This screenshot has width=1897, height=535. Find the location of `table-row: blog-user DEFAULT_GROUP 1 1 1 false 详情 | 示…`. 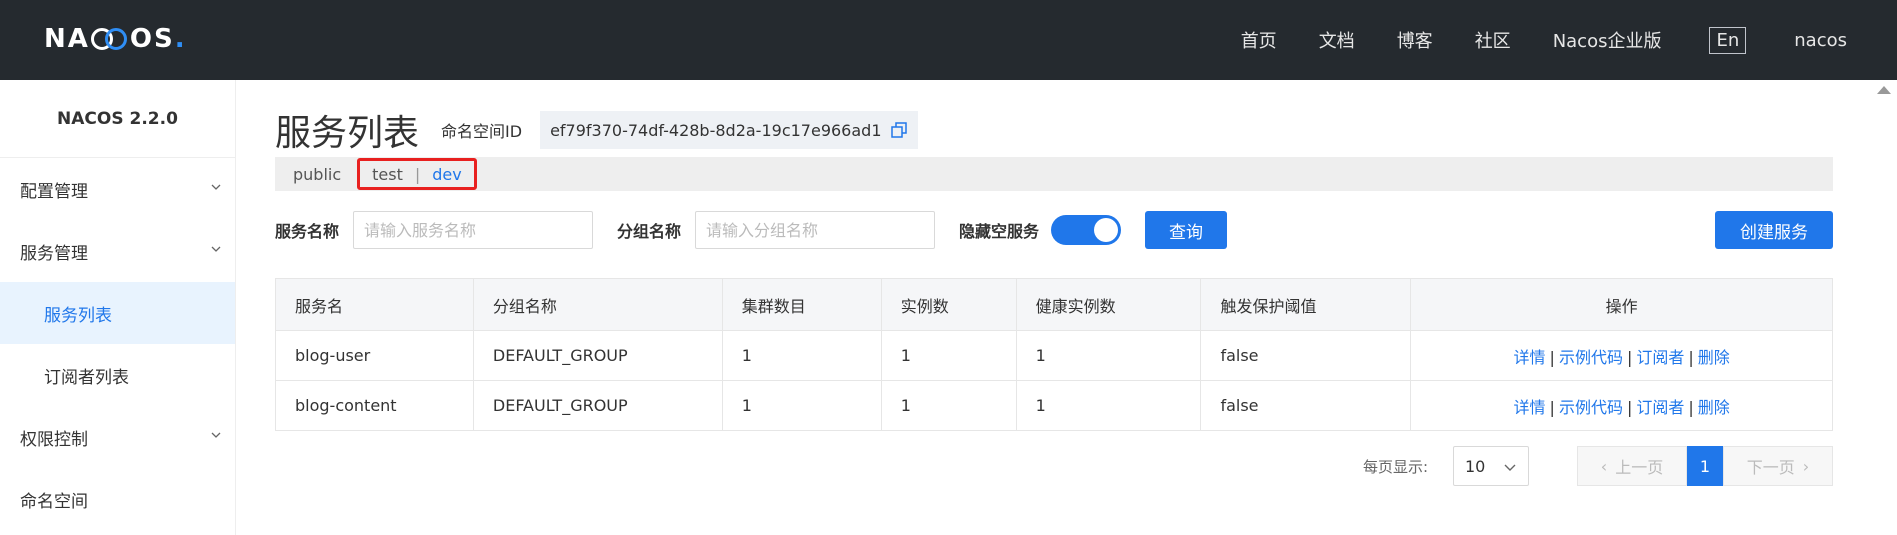

table-row: blog-user DEFAULT_GROUP 1 1 1 false 详情 | 示… is located at coordinates (1054, 355).